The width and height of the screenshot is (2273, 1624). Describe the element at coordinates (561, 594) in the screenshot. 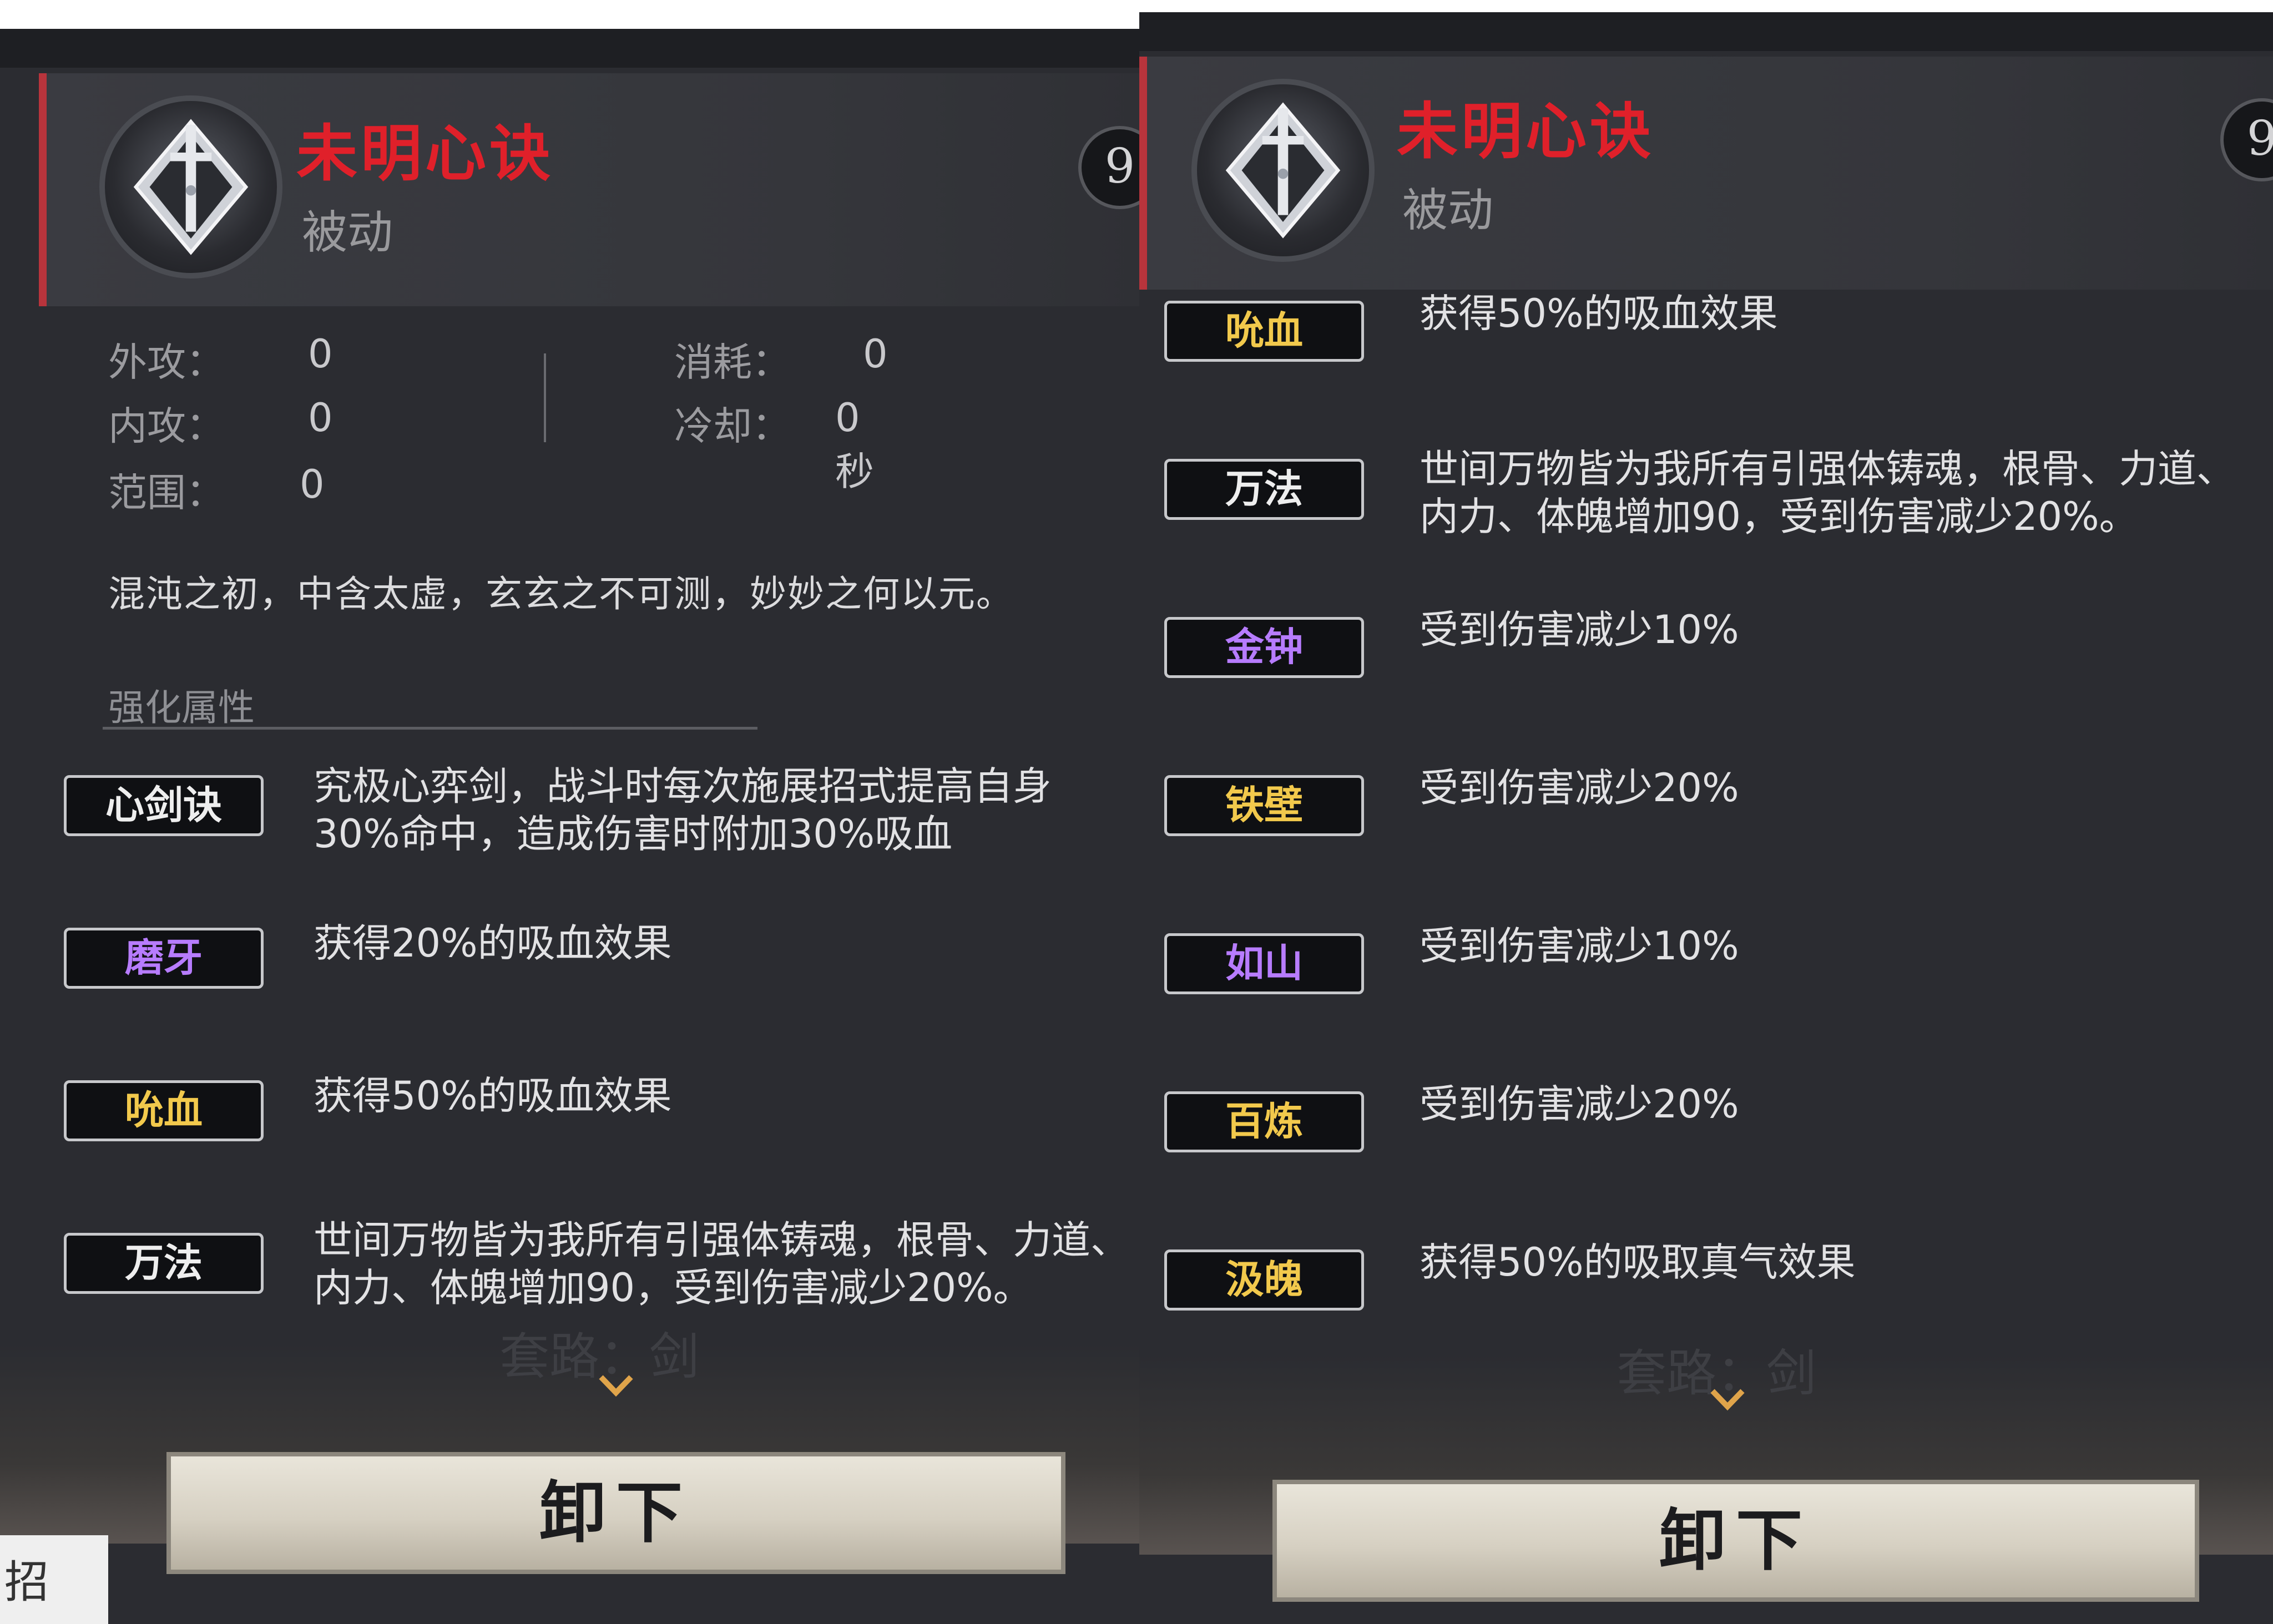

I see `skill-description: 混沌之初，中含太虚，玄玄之不可测，妙妙之何以元。` at that location.